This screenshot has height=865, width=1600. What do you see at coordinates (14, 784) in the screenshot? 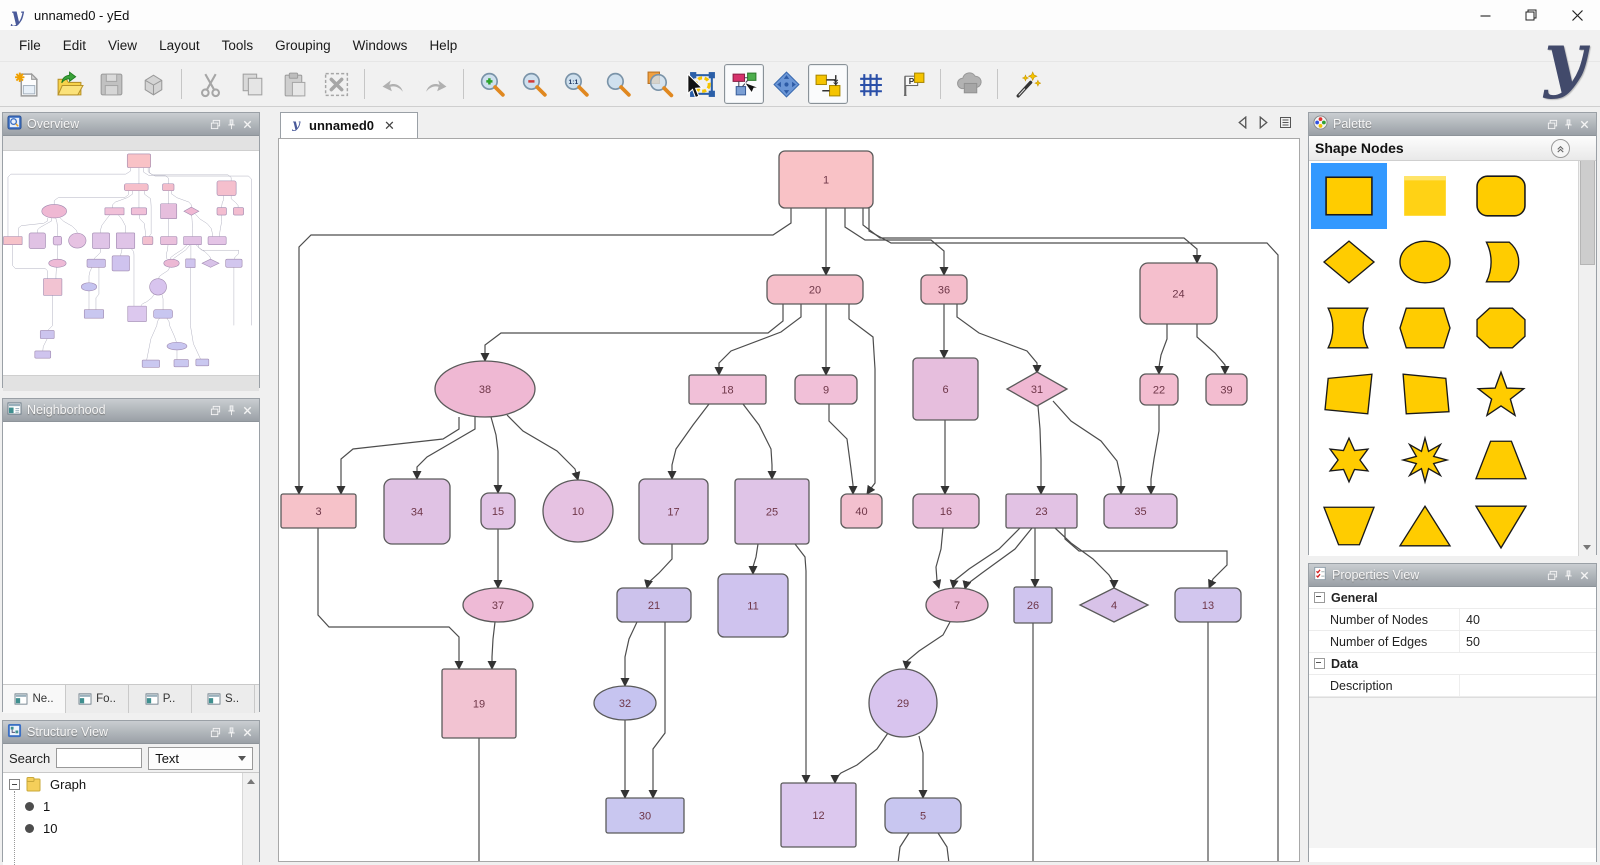
I see `tree-expander-icon` at bounding box center [14, 784].